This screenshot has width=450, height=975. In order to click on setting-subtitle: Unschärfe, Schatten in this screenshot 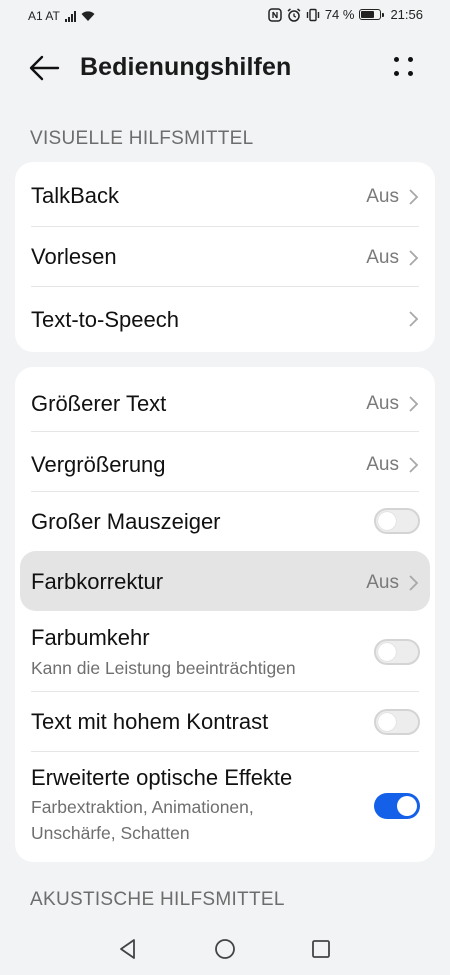, I will do `click(110, 833)`.